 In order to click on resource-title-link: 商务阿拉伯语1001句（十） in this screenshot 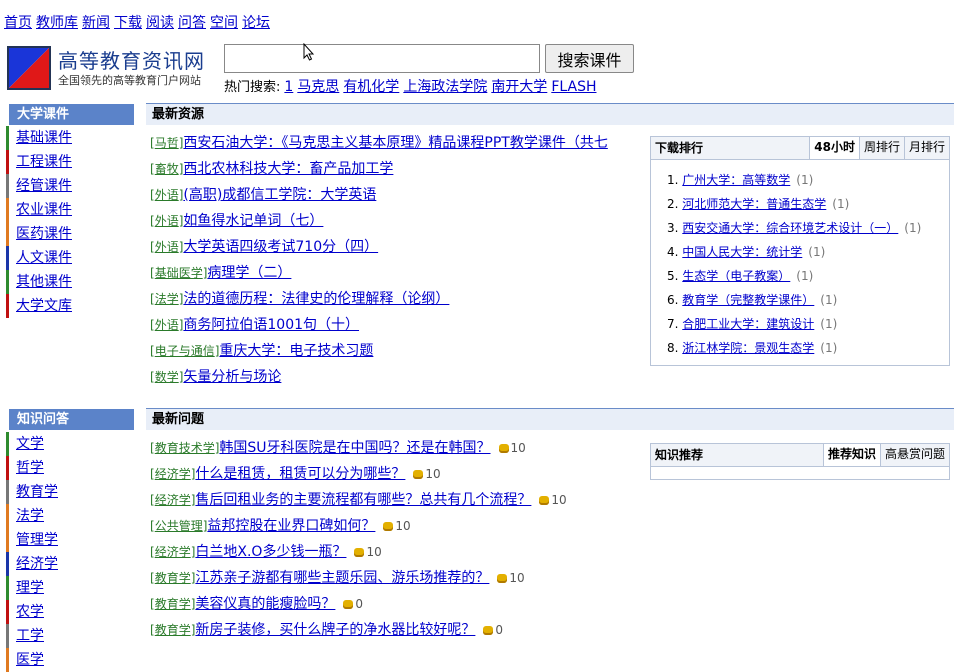, I will do `click(271, 325)`.